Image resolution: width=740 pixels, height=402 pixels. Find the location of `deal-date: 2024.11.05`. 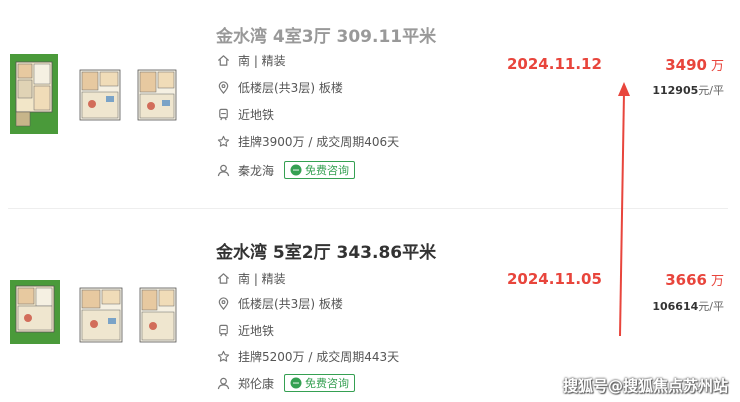

deal-date: 2024.11.05 is located at coordinates (554, 279).